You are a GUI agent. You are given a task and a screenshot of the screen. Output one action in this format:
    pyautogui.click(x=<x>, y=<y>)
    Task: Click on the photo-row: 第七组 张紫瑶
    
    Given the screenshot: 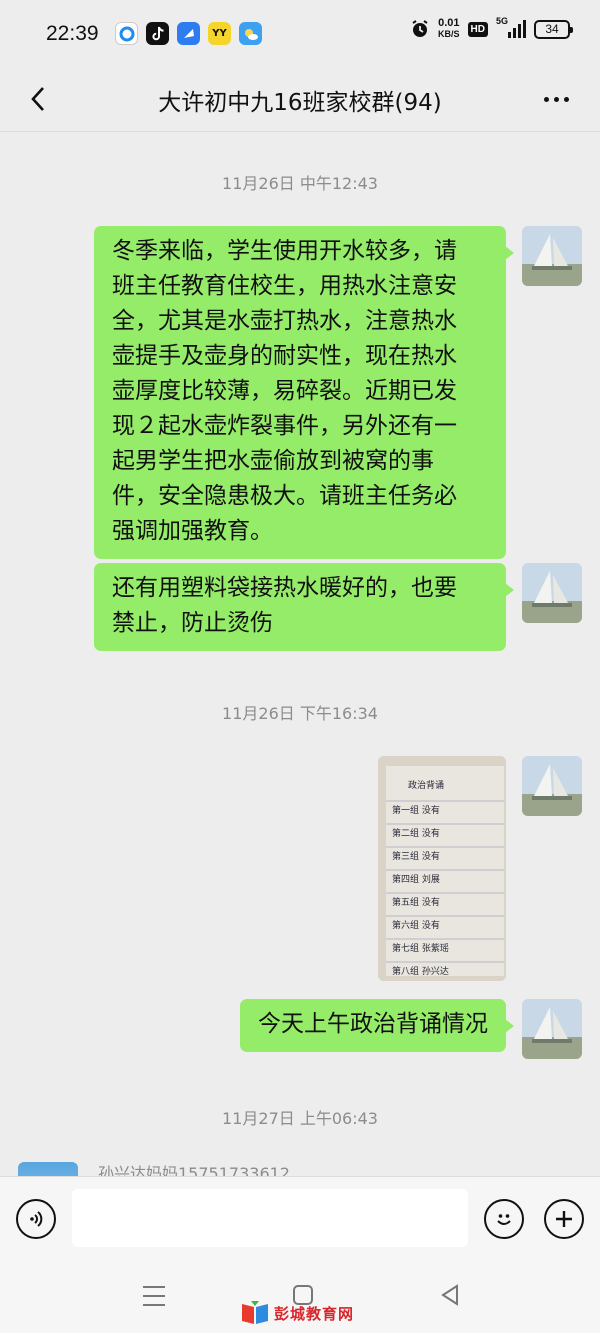 What is the action you would take?
    pyautogui.click(x=420, y=948)
    